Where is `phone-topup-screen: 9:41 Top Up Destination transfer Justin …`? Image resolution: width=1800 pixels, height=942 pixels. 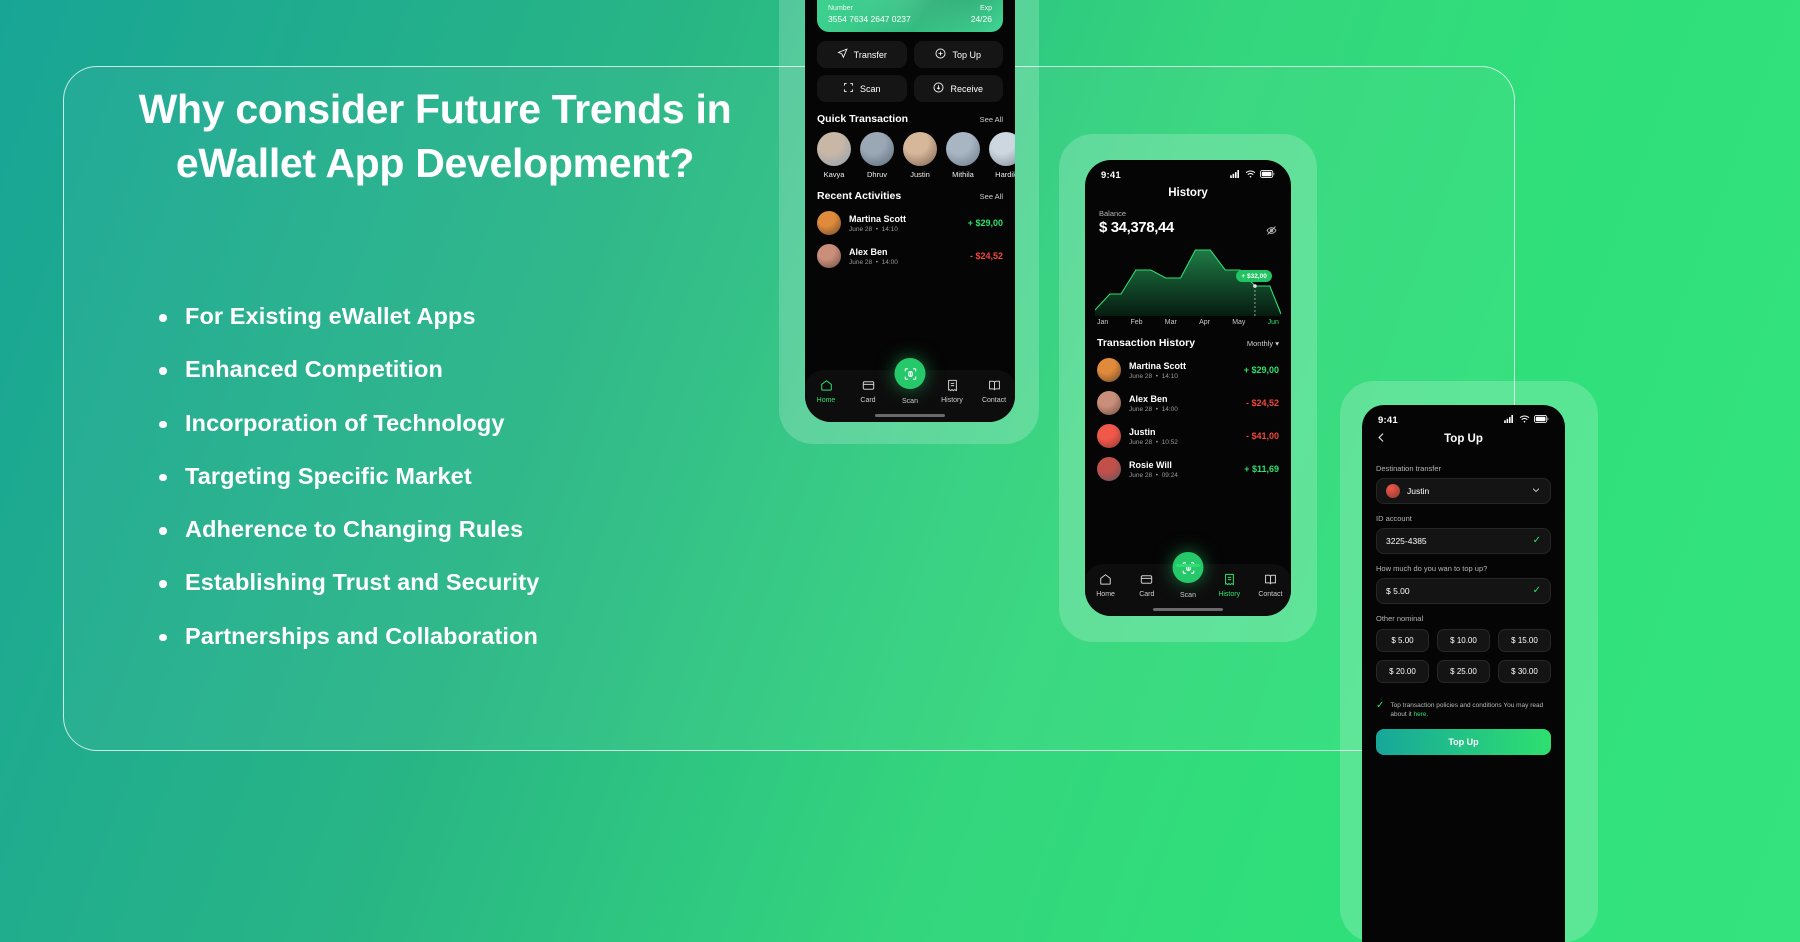 phone-topup-screen: 9:41 Top Up Destination transfer Justin … is located at coordinates (1463, 673).